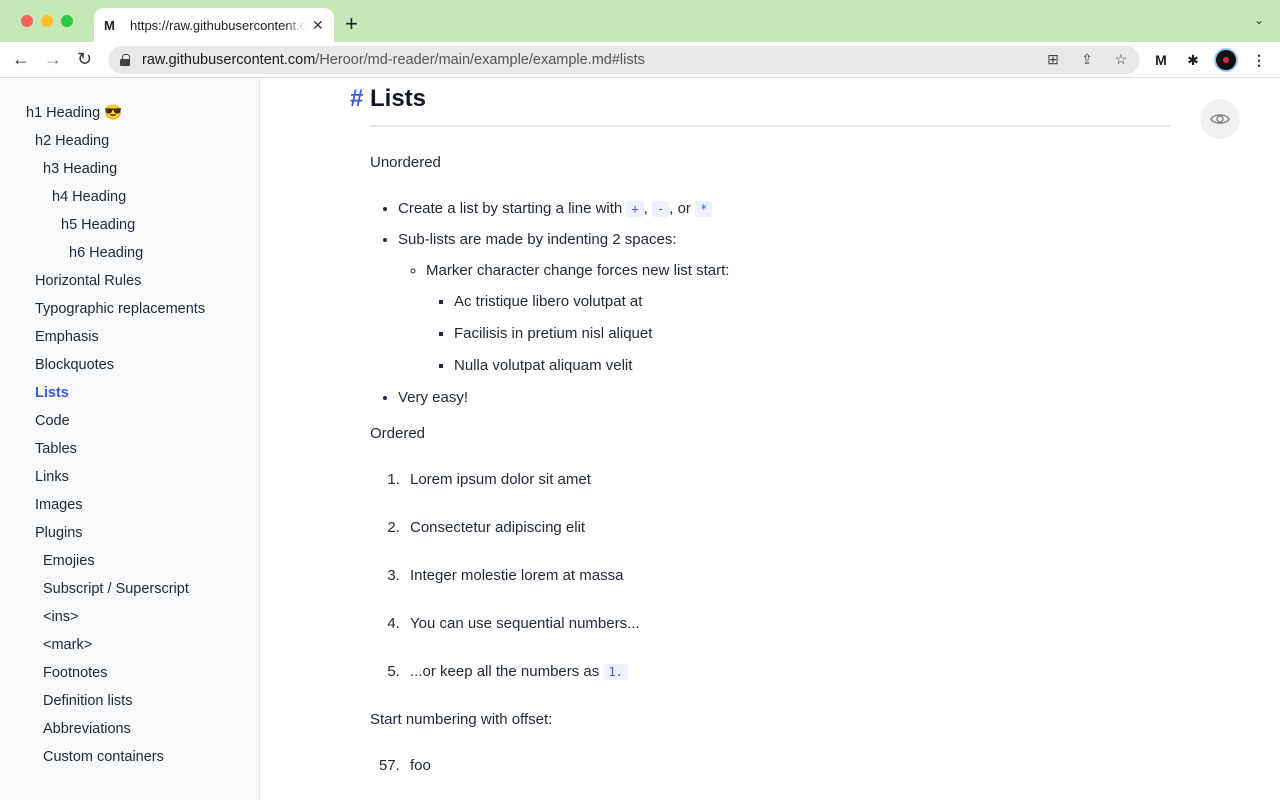 The width and height of the screenshot is (1280, 804). Describe the element at coordinates (129, 477) in the screenshot. I see `toc-item: Links` at that location.